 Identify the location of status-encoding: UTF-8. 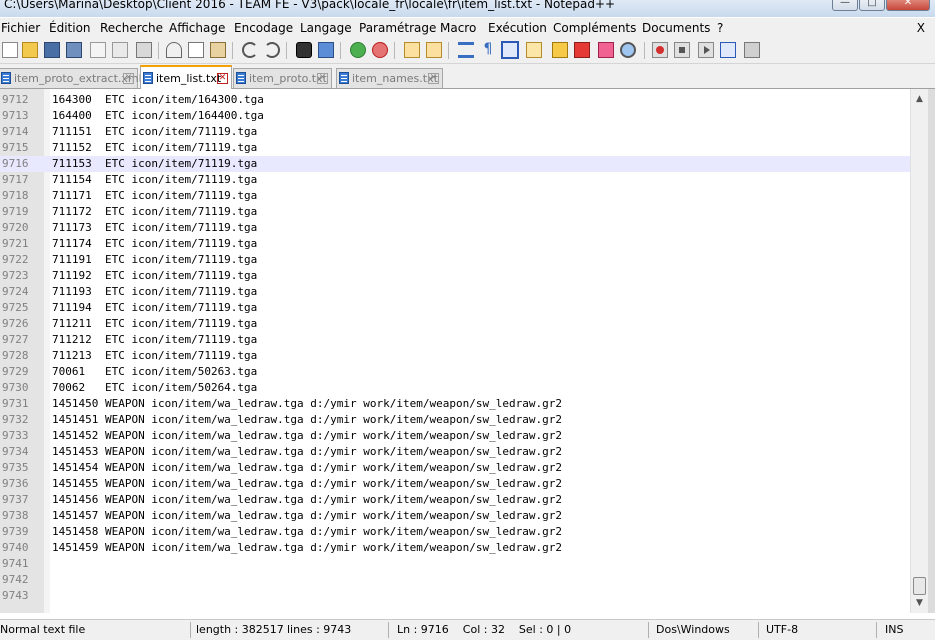
(782, 629).